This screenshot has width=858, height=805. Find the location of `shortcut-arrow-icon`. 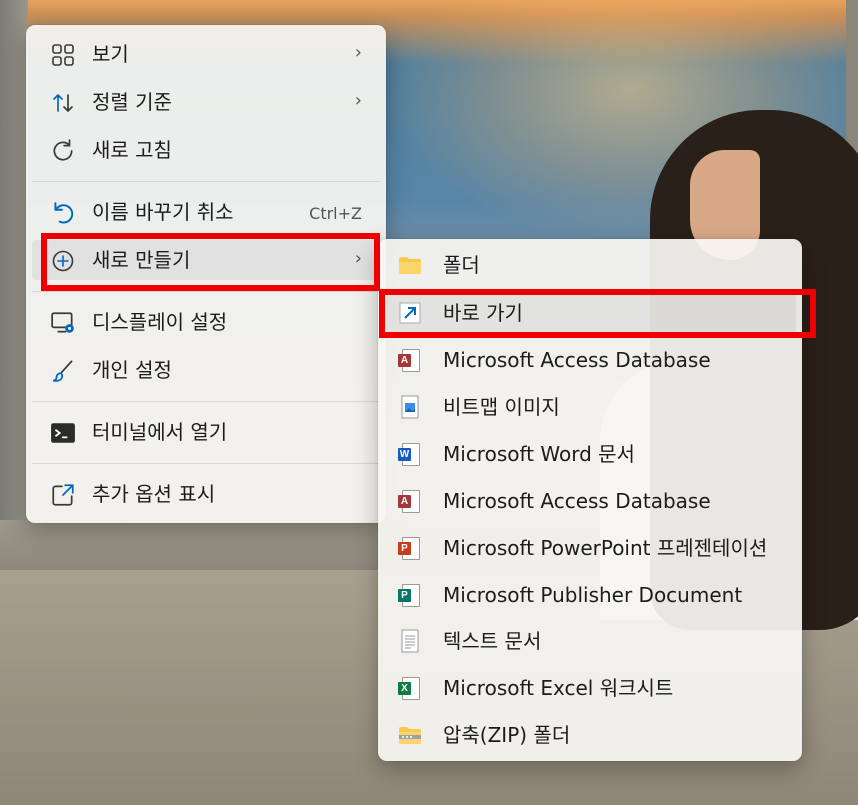

shortcut-arrow-icon is located at coordinates (410, 313).